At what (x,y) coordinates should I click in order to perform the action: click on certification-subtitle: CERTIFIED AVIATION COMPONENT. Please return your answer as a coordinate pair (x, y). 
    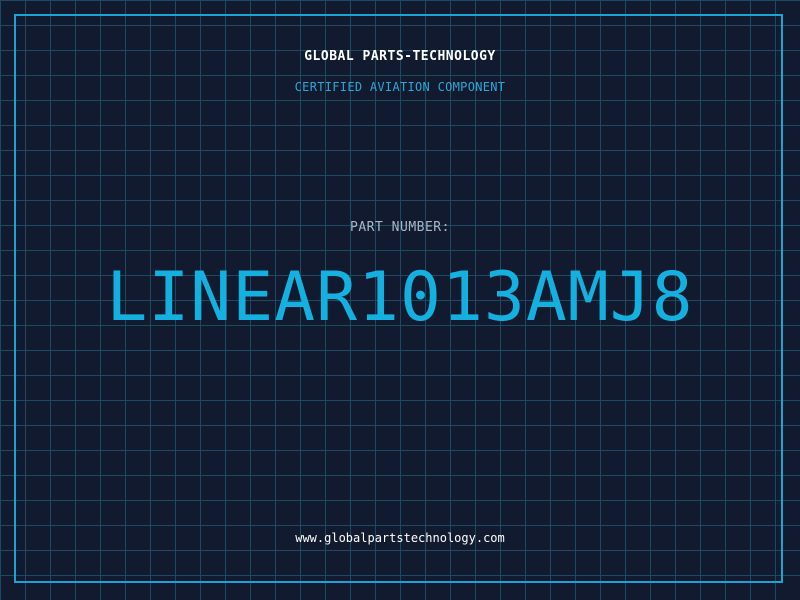
    Looking at the image, I should click on (400, 87).